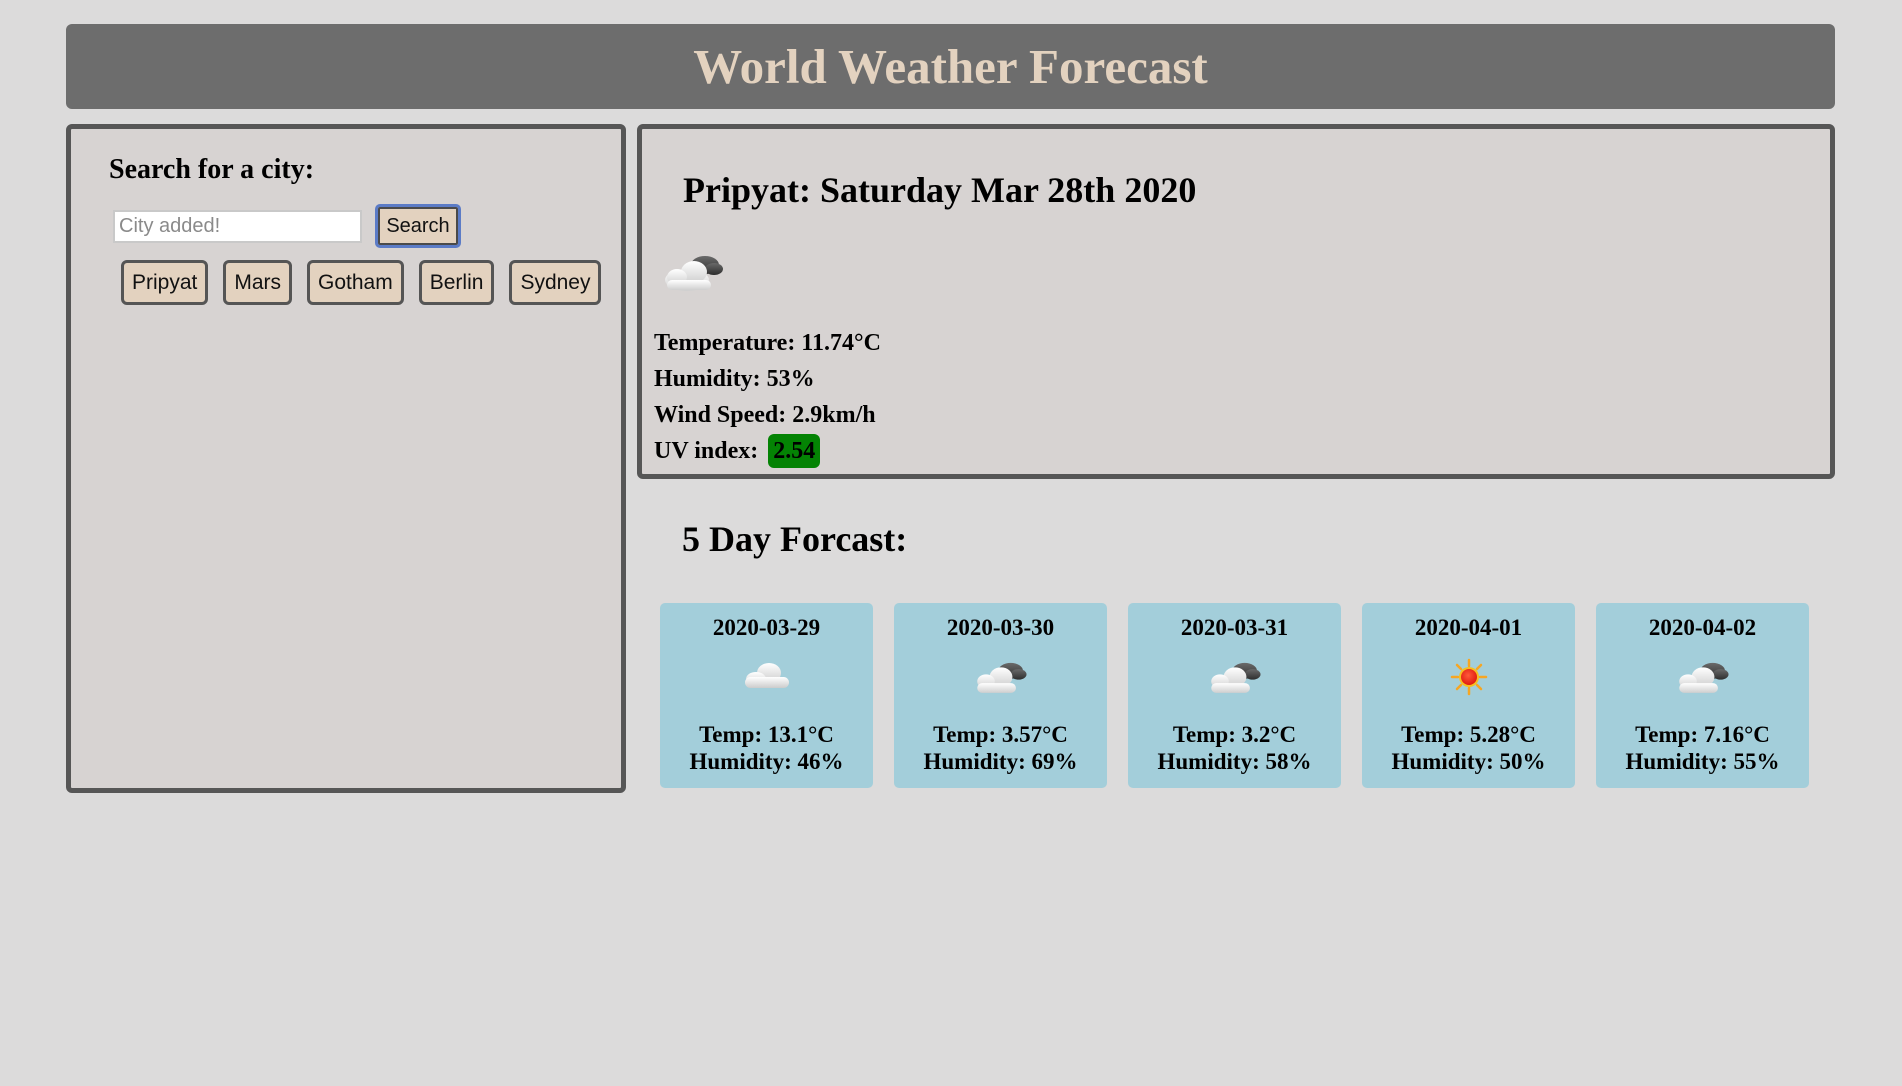 The width and height of the screenshot is (1902, 1086). I want to click on forecast-humidity: Humidity: 55%, so click(1702, 761).